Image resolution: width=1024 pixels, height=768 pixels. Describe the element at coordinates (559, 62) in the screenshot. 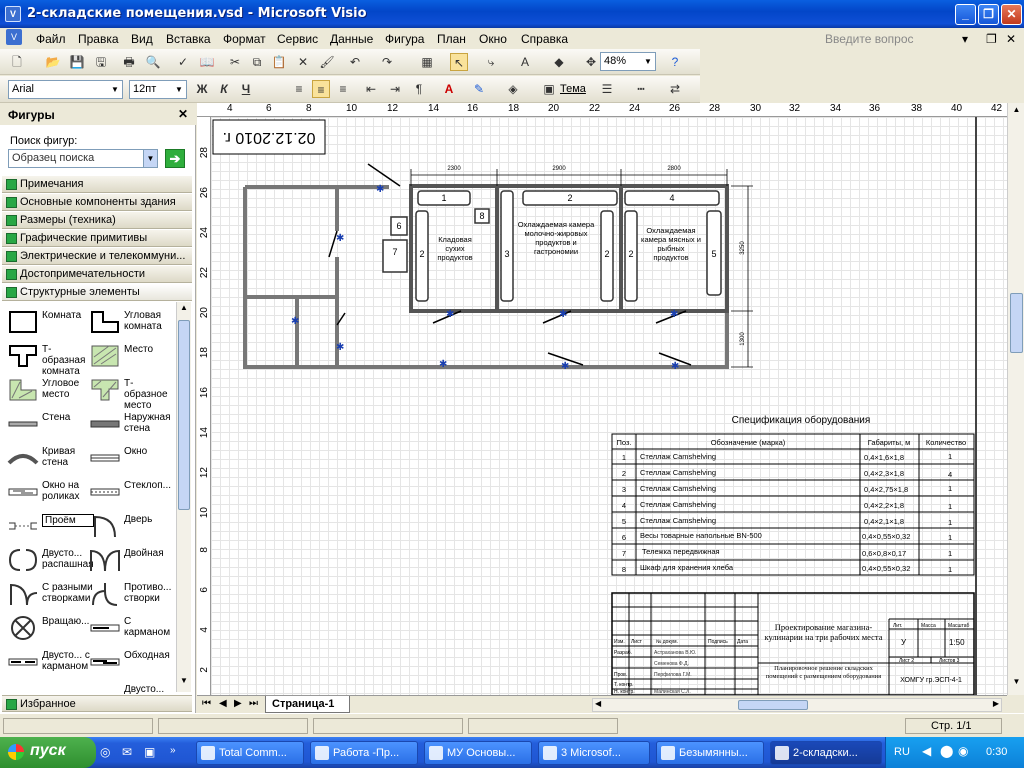

I see `stamp-tool-icon: ◆` at that location.